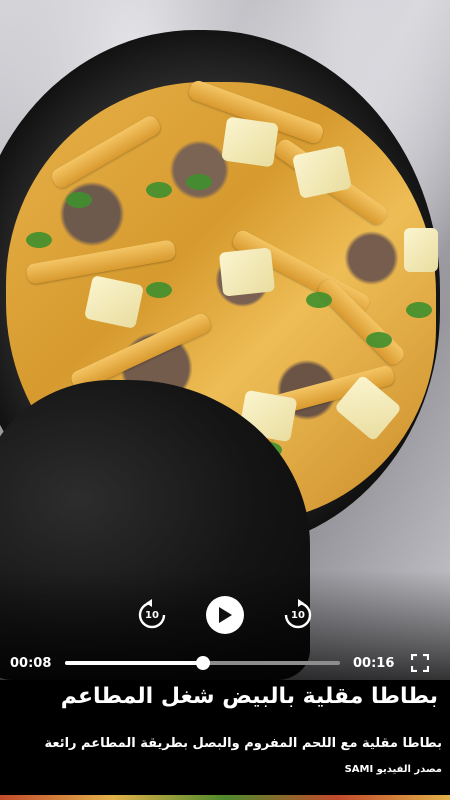 The width and height of the screenshot is (450, 800). I want to click on fullscreen-icon, so click(420, 663).